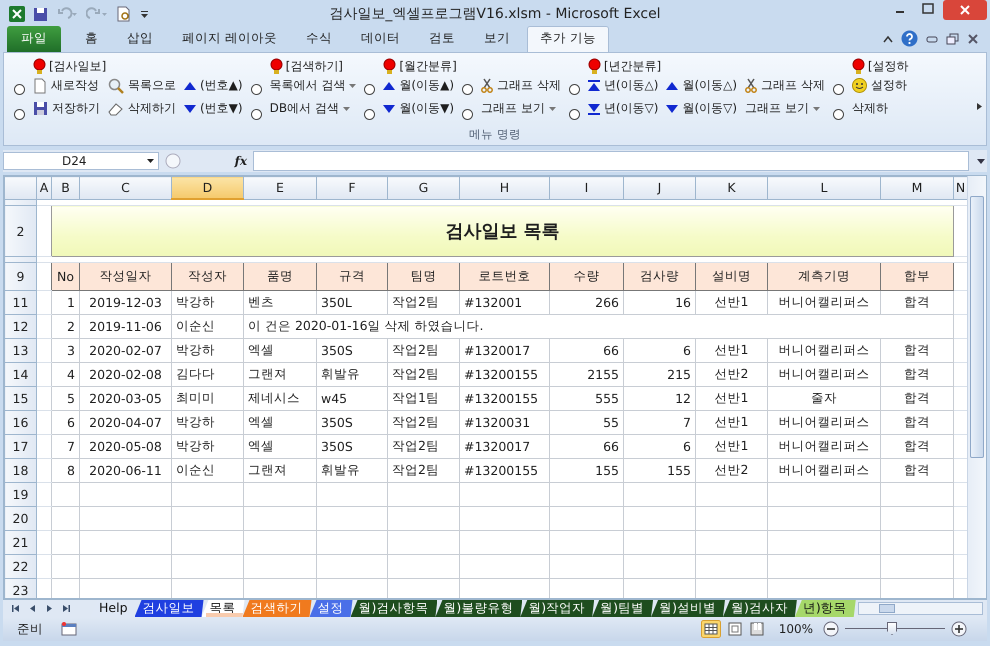 Image resolution: width=990 pixels, height=646 pixels. I want to click on ribbon-button: 월(이동△), so click(702, 85).